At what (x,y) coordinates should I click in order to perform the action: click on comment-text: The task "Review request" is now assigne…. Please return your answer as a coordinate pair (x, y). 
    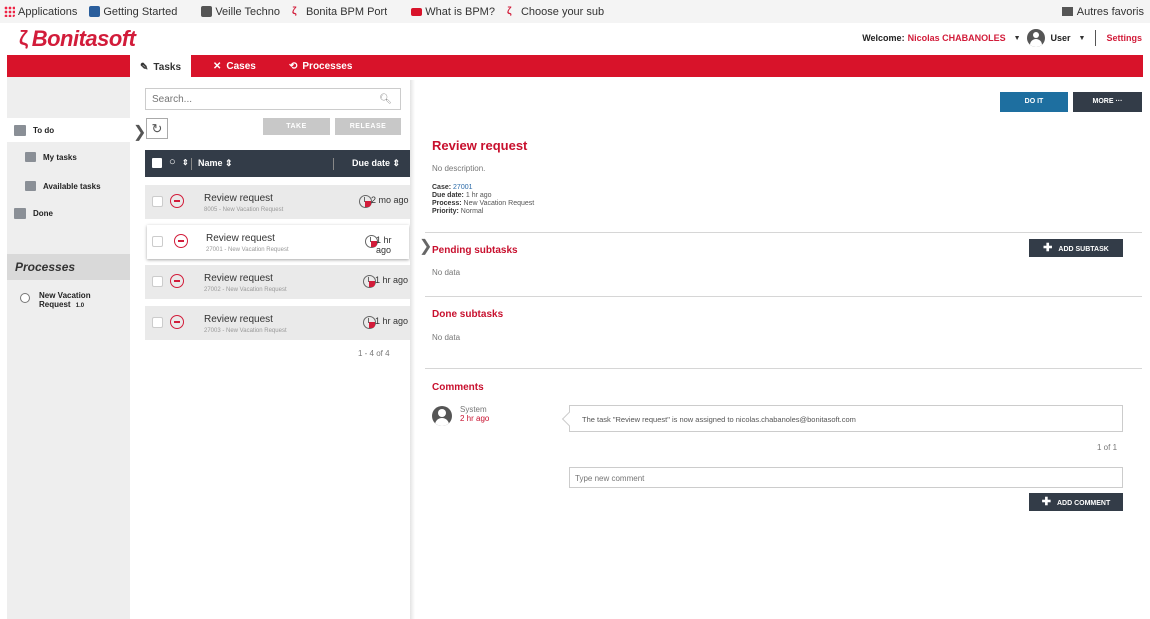
    Looking at the image, I should click on (846, 418).